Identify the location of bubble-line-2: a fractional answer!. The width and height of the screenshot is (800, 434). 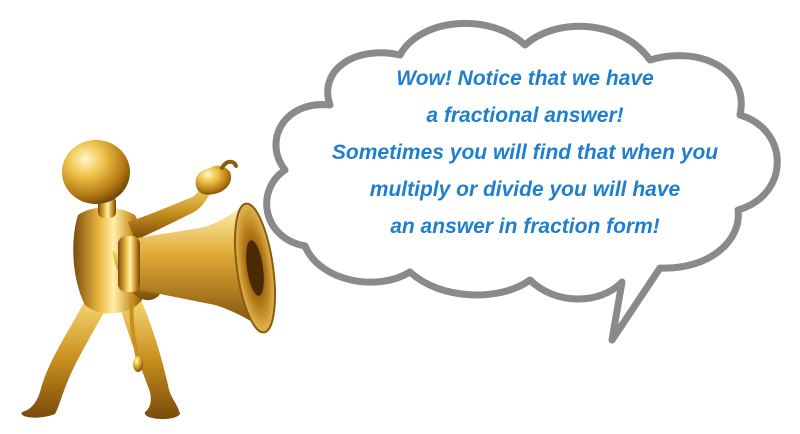
(525, 115).